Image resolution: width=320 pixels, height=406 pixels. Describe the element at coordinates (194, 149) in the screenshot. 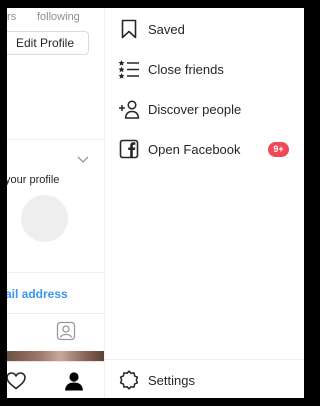

I see `menu-item-label: Open Facebook` at that location.